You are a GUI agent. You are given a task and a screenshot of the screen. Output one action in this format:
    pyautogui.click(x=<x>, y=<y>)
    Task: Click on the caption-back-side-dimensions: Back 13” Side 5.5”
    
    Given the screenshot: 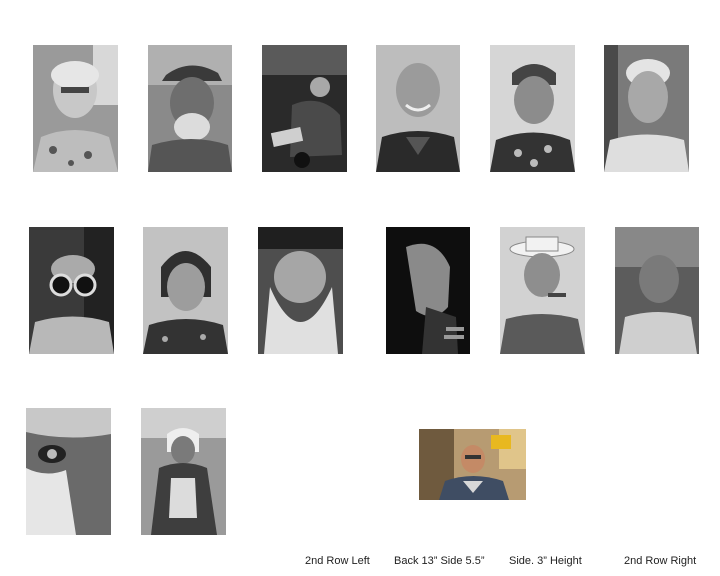 What is the action you would take?
    pyautogui.click(x=439, y=561)
    